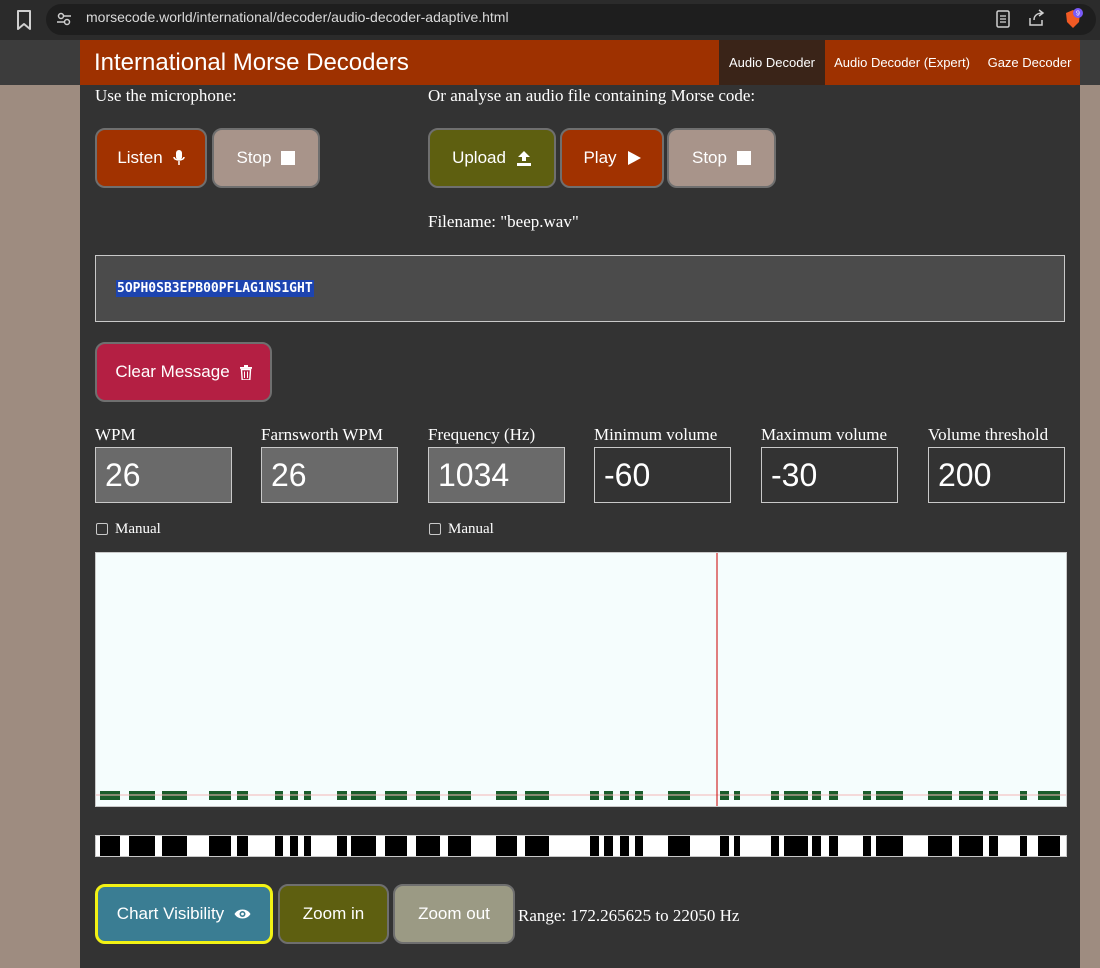 The width and height of the screenshot is (1100, 968). What do you see at coordinates (902, 62) in the screenshot?
I see `tab-audio-decoder-expert: Audio Decoder (Expert)` at bounding box center [902, 62].